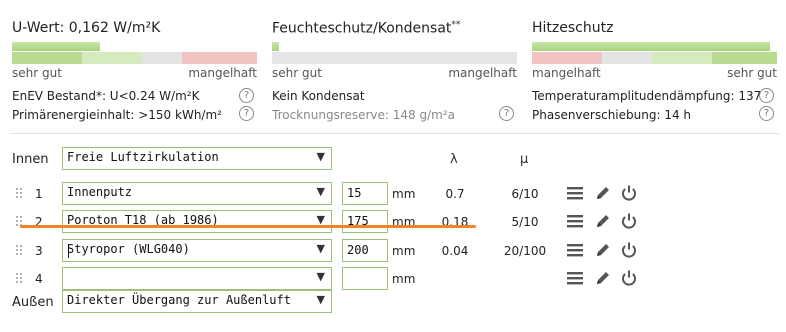 The width and height of the screenshot is (786, 332). What do you see at coordinates (365, 250) in the screenshot?
I see `layer-thickness-input: 200` at bounding box center [365, 250].